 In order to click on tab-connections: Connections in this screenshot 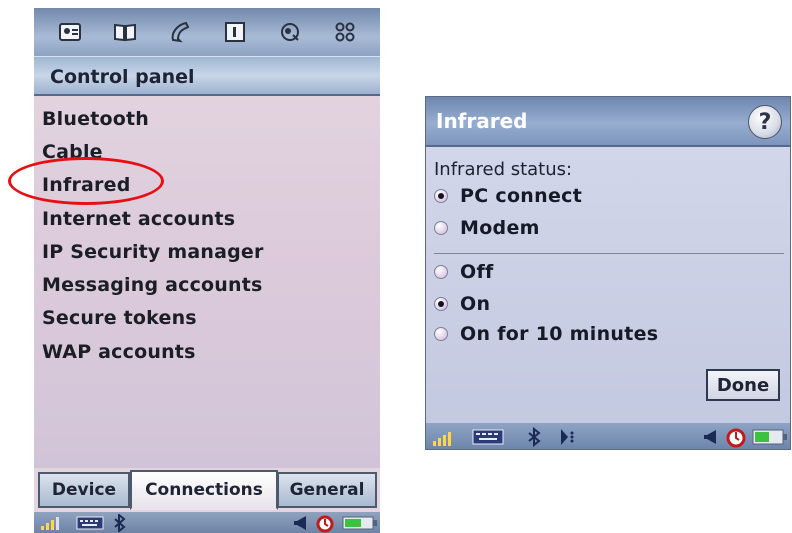, I will do `click(204, 490)`.